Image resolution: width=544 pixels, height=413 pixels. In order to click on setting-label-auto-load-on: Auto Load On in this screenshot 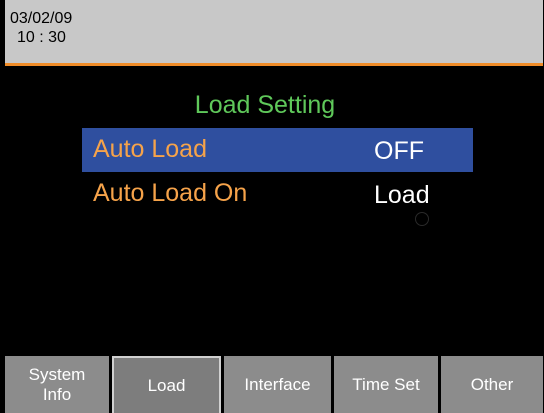, I will do `click(170, 193)`.